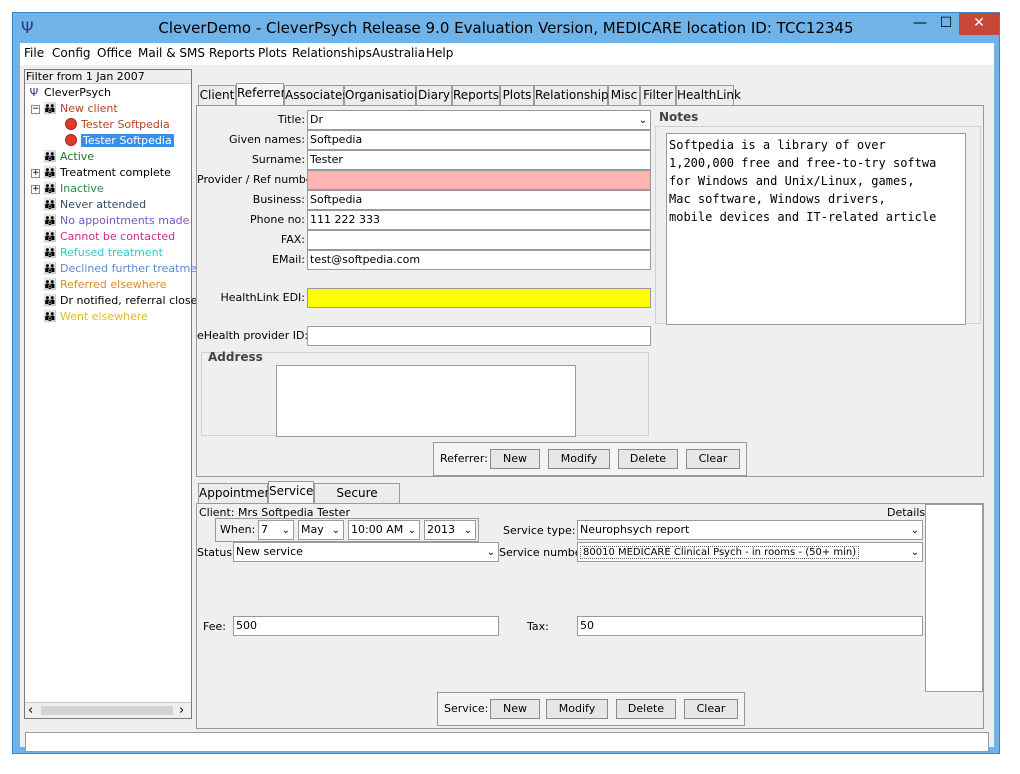 The image size is (1020, 774). I want to click on menu-relationships: Relationships, so click(332, 53).